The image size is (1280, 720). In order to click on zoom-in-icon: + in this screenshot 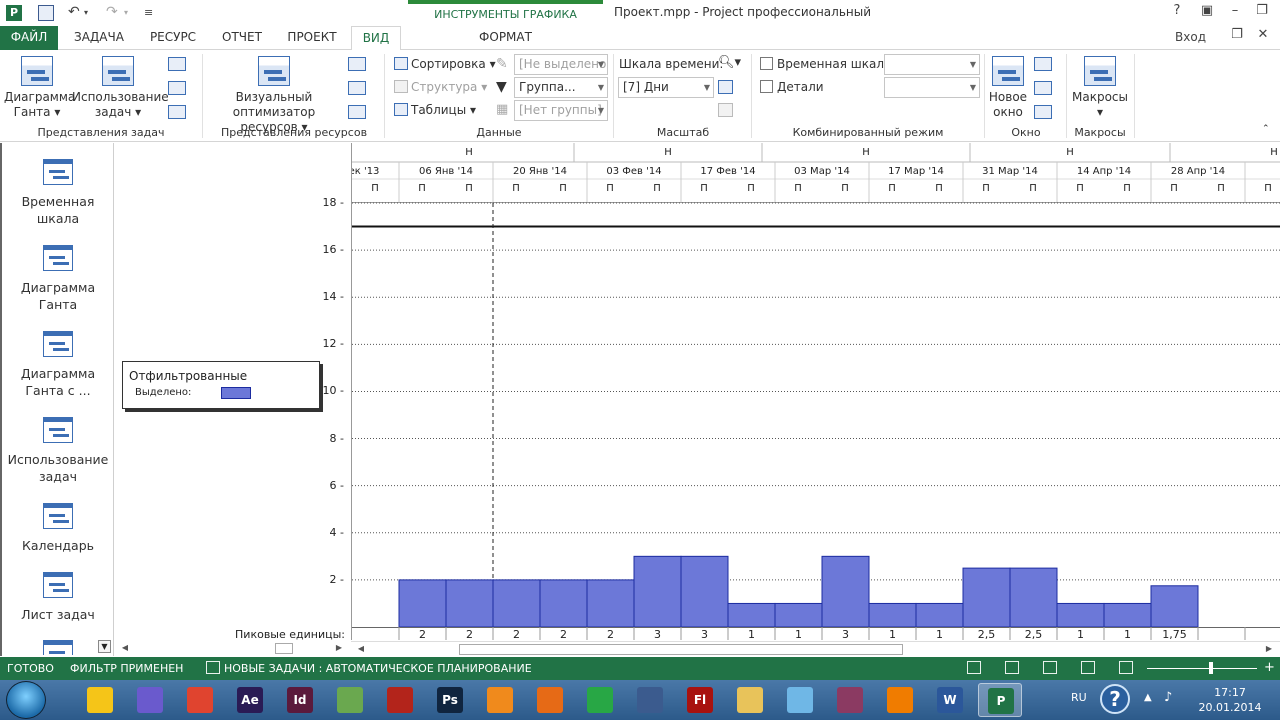, I will do `click(1269, 667)`.